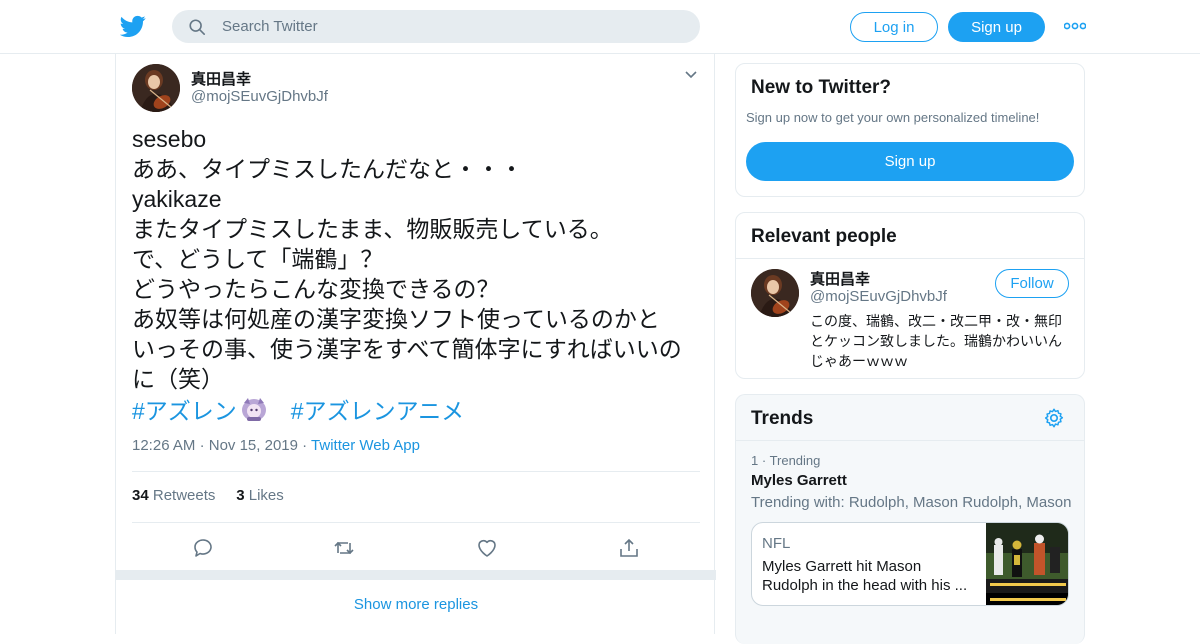  I want to click on tweet-line: で、どうして「端鶴」？, so click(258, 259).